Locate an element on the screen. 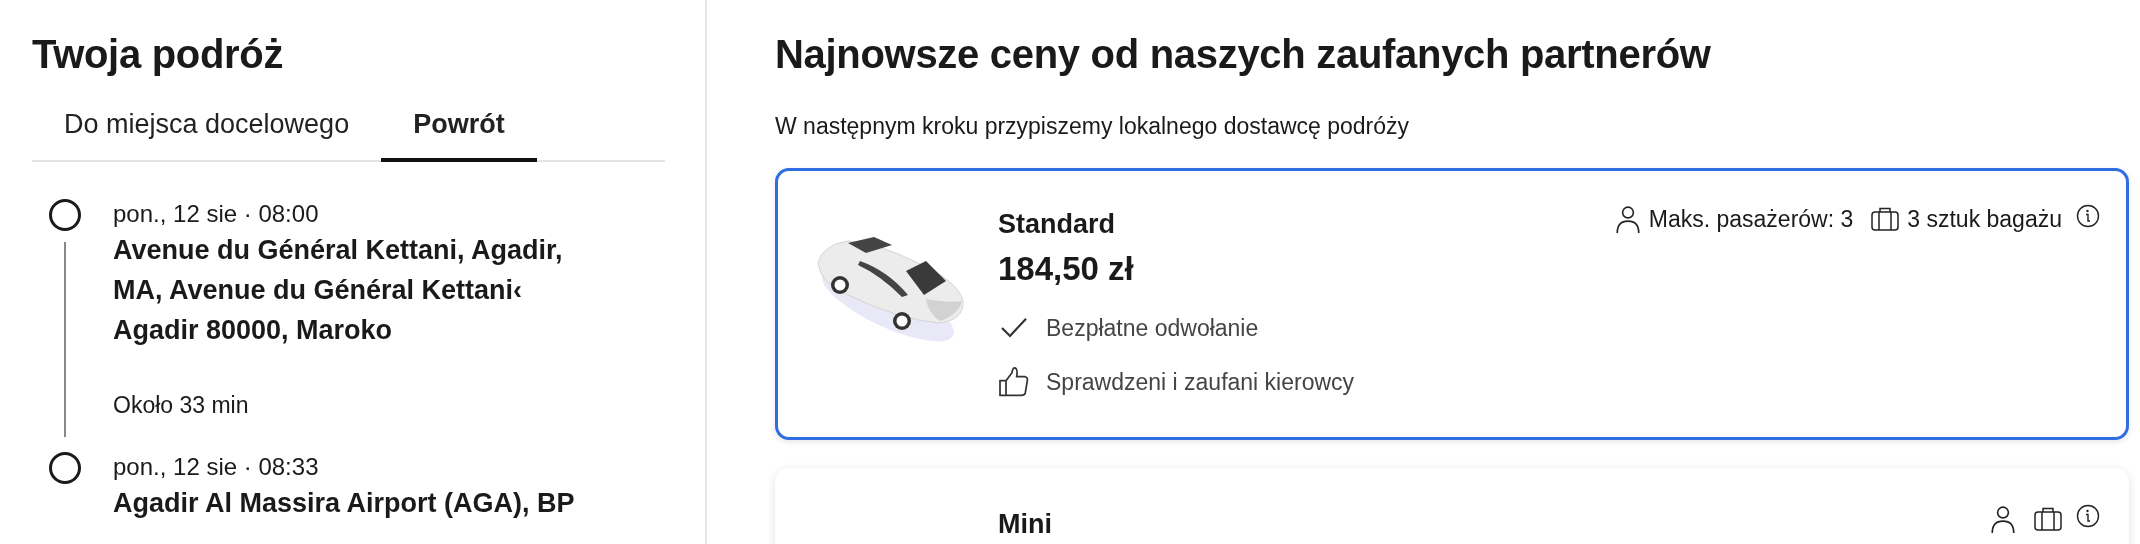 The width and height of the screenshot is (2140, 544). price: 184,50 zł is located at coordinates (1066, 269).